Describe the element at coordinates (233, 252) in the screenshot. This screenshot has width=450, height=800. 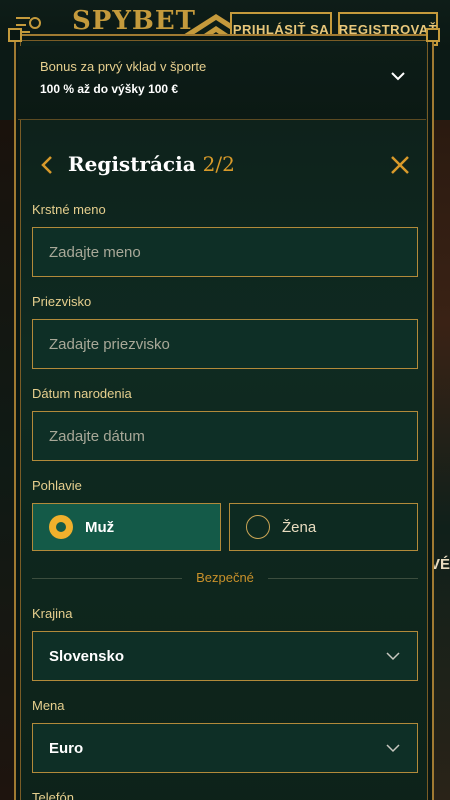
I see `first-name-input` at that location.